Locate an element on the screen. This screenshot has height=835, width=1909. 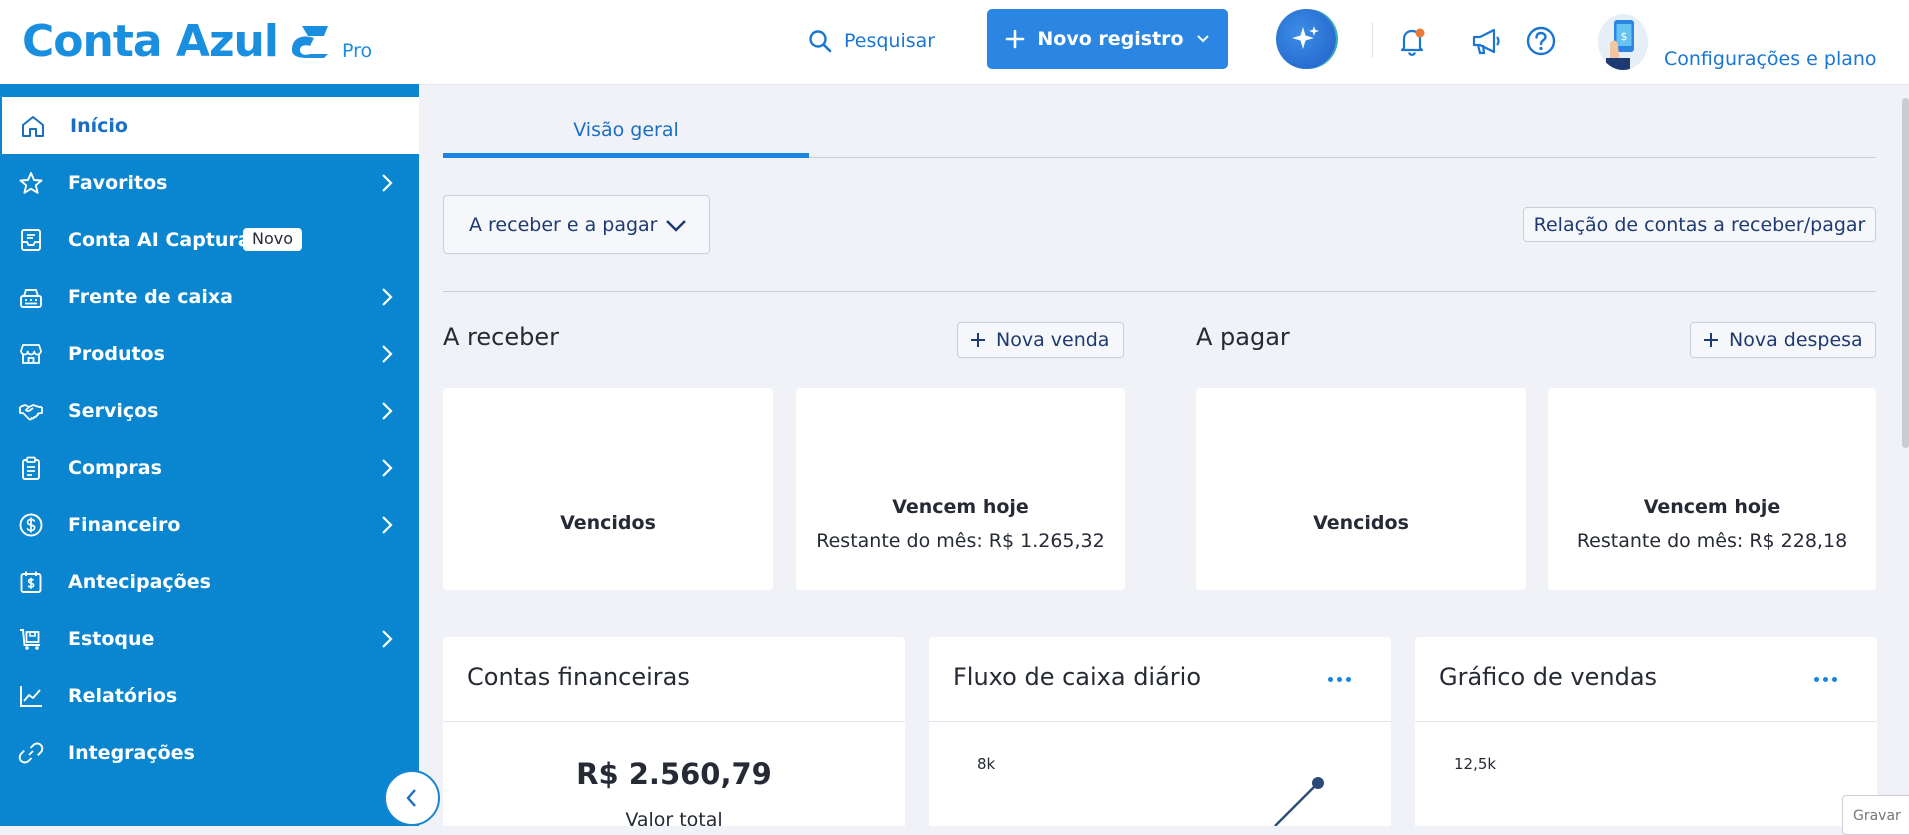
new-sale-button: Nova venda is located at coordinates (1040, 340).